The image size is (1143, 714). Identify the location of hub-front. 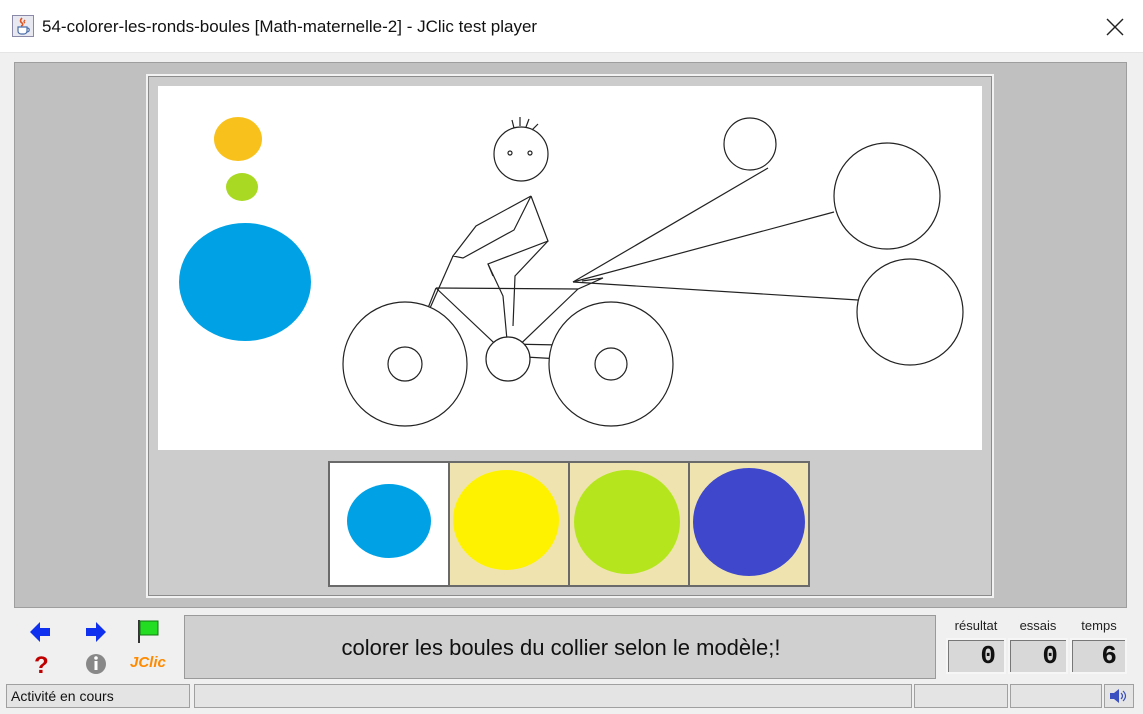
(405, 364).